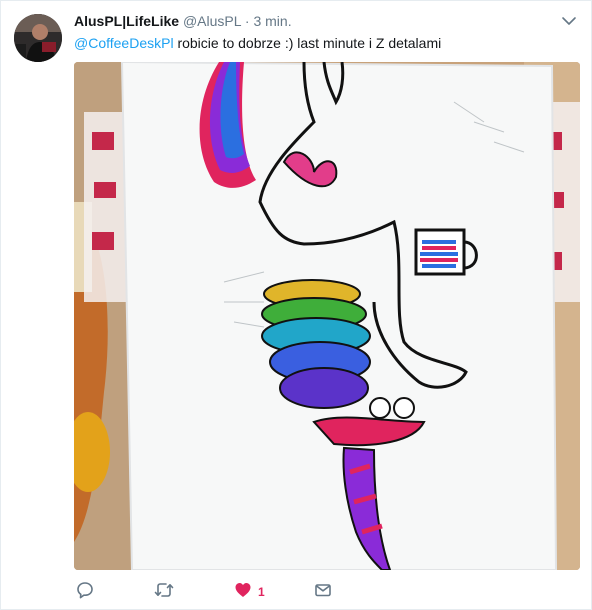 This screenshot has width=592, height=610. What do you see at coordinates (272, 21) in the screenshot?
I see `timestamp: 3 min.` at bounding box center [272, 21].